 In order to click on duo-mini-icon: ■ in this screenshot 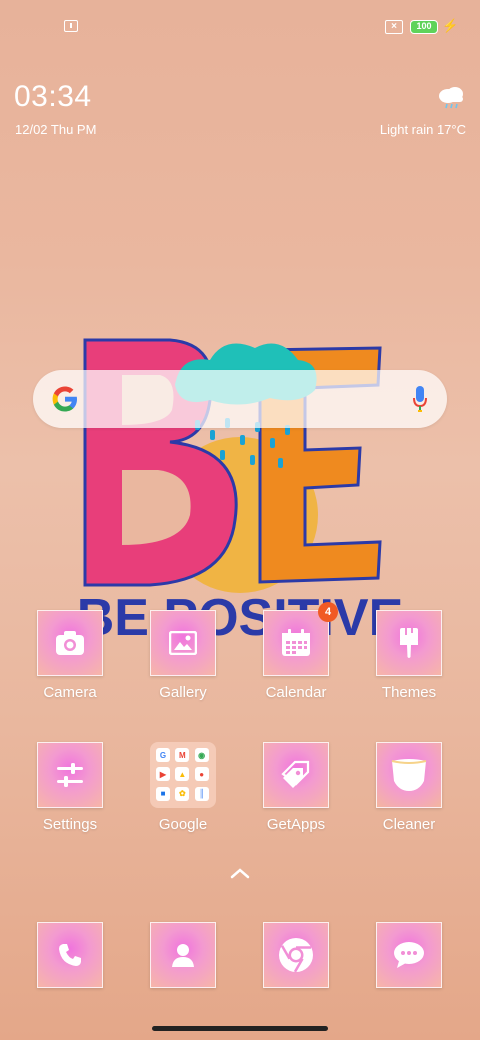, I will do `click(163, 793)`.